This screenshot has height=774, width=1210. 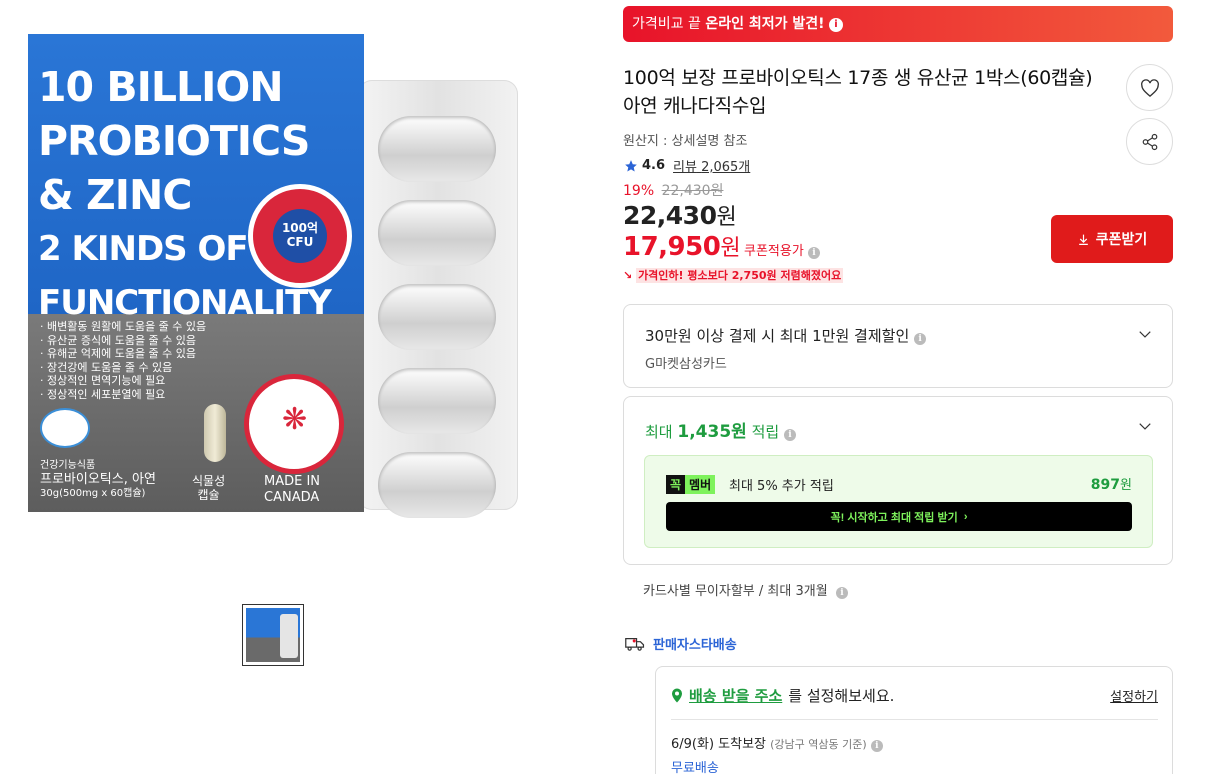 What do you see at coordinates (65, 428) in the screenshot?
I see `health-food-badge` at bounding box center [65, 428].